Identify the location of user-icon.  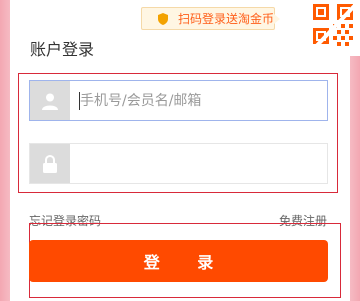
(50, 101).